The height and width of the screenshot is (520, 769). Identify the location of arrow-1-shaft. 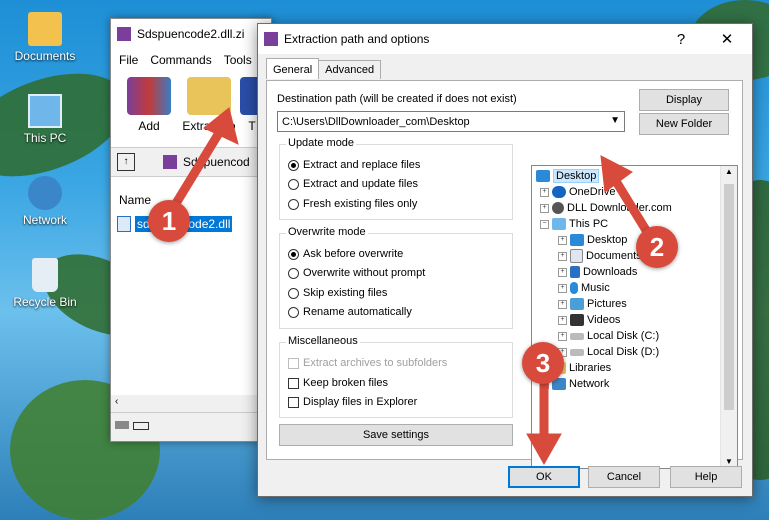
(198, 166).